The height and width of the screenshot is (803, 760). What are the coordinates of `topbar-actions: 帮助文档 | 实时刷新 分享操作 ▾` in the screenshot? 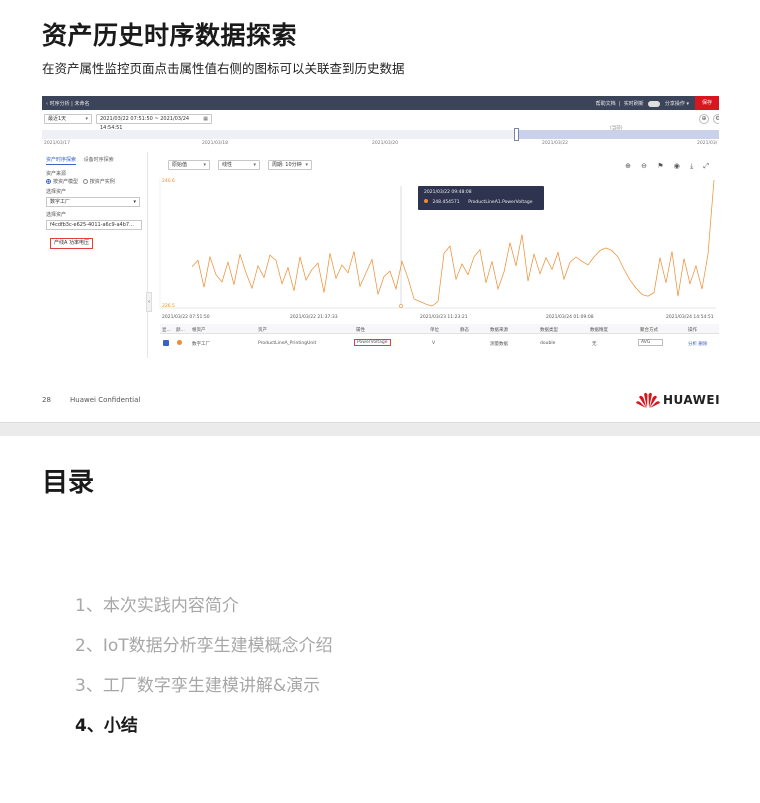 It's located at (642, 103).